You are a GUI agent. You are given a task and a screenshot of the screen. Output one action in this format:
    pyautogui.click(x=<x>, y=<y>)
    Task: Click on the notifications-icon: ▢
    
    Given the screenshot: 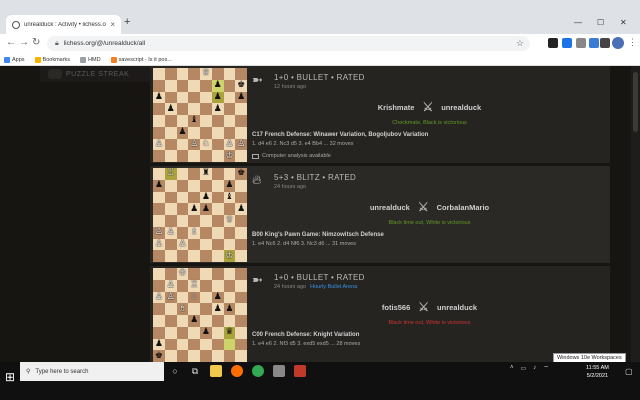 What is the action you would take?
    pyautogui.click(x=629, y=371)
    